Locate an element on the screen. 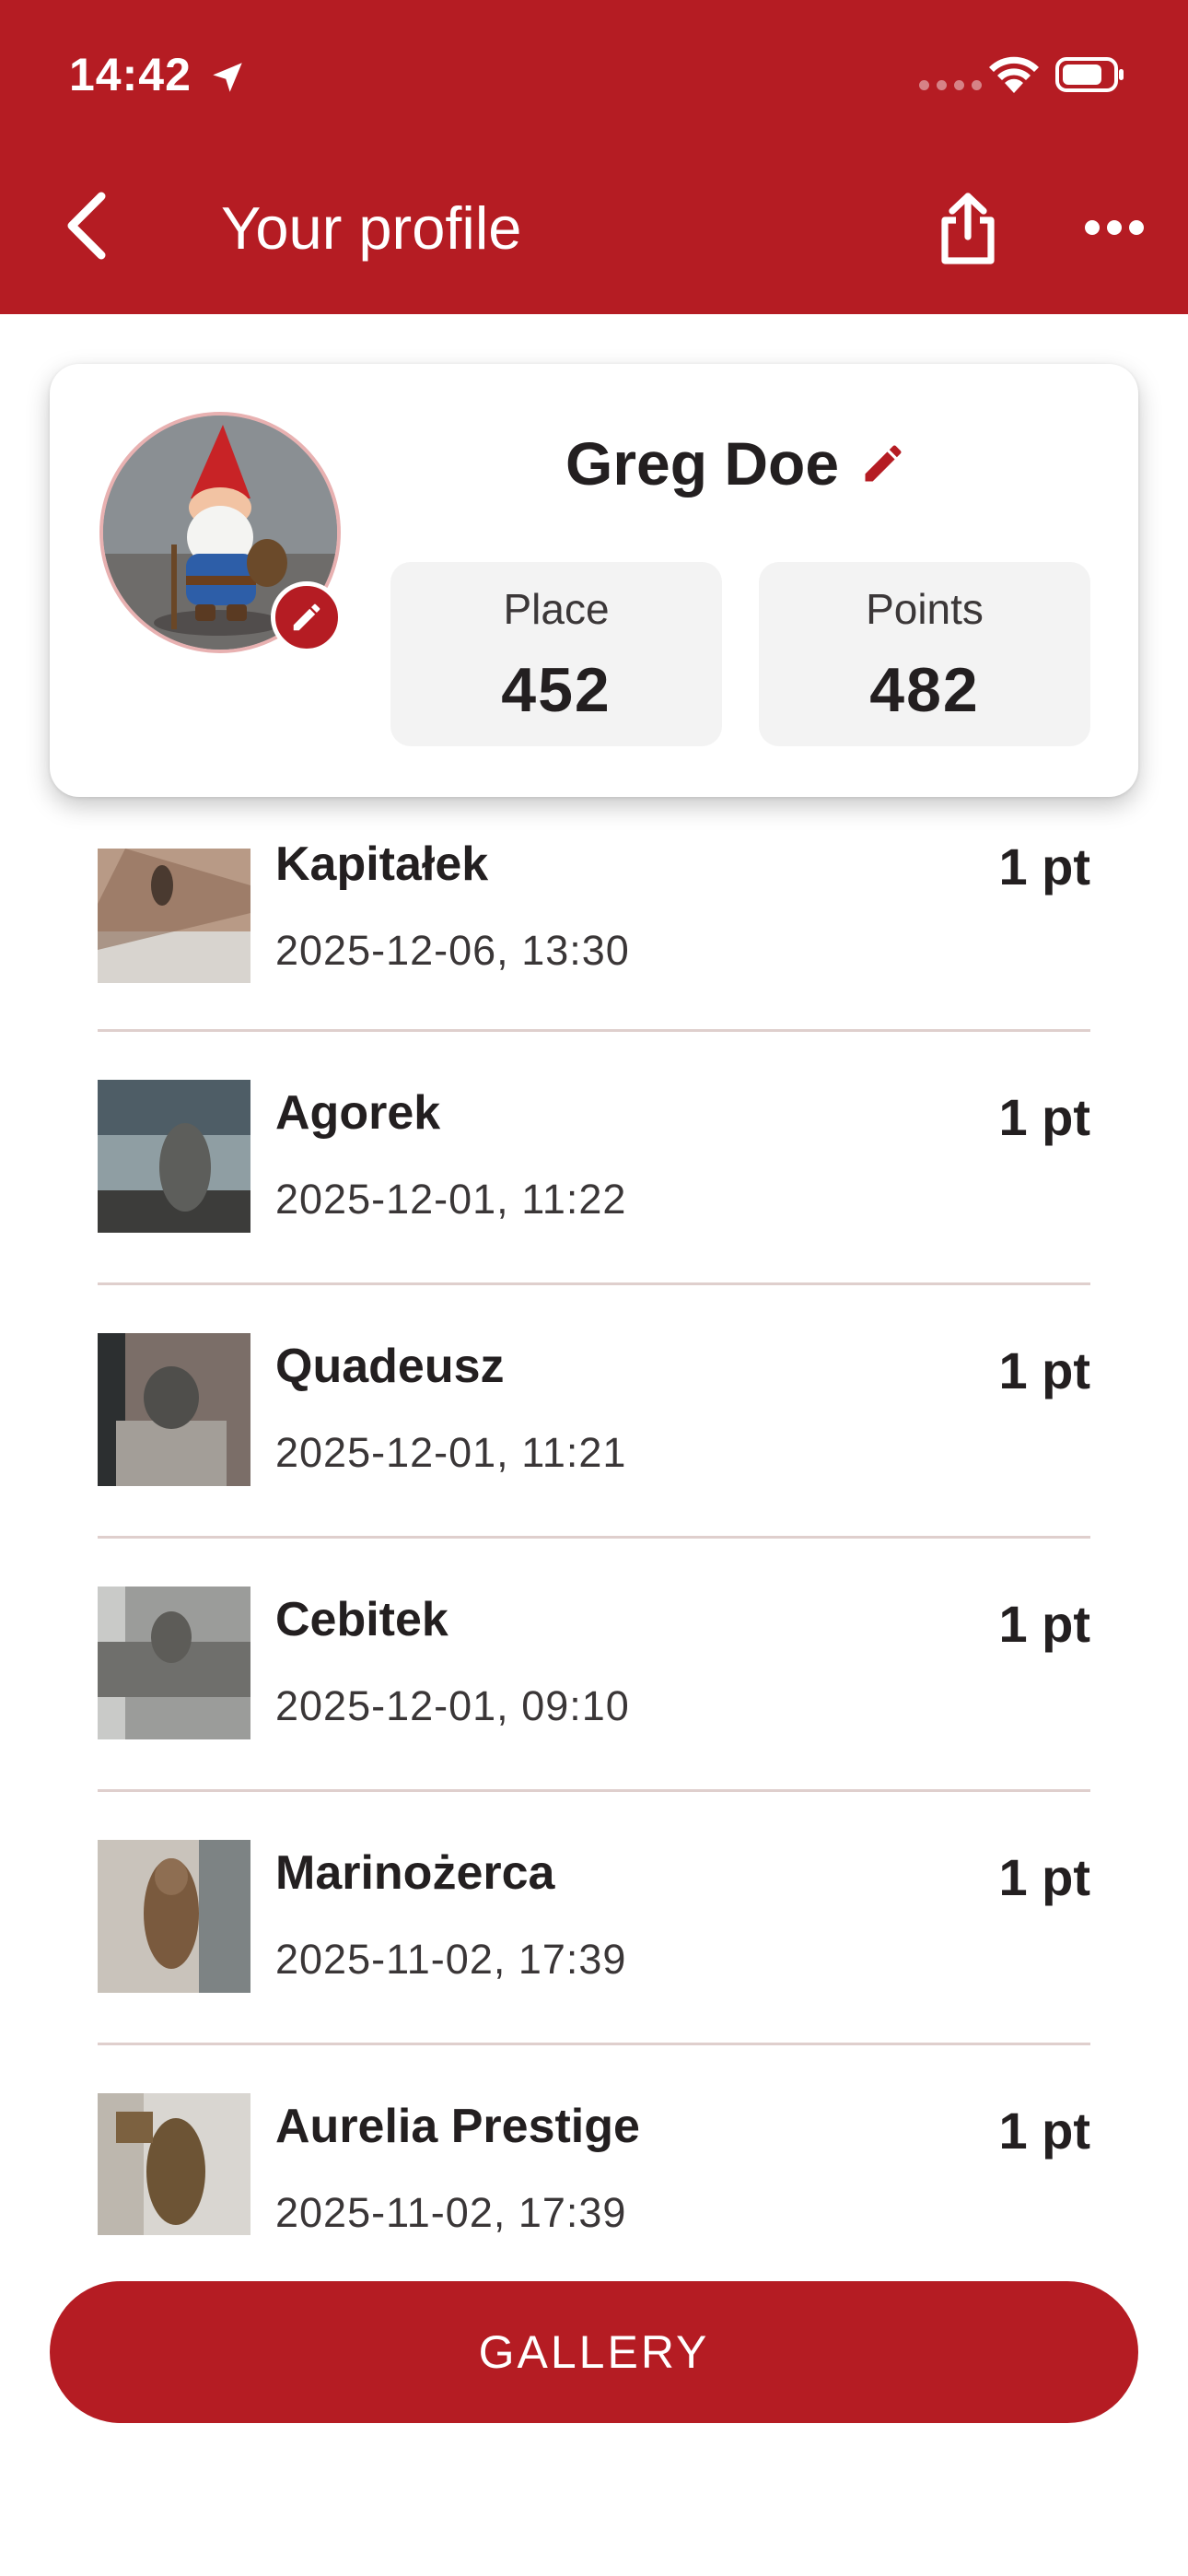  pencil-icon is located at coordinates (306, 617).